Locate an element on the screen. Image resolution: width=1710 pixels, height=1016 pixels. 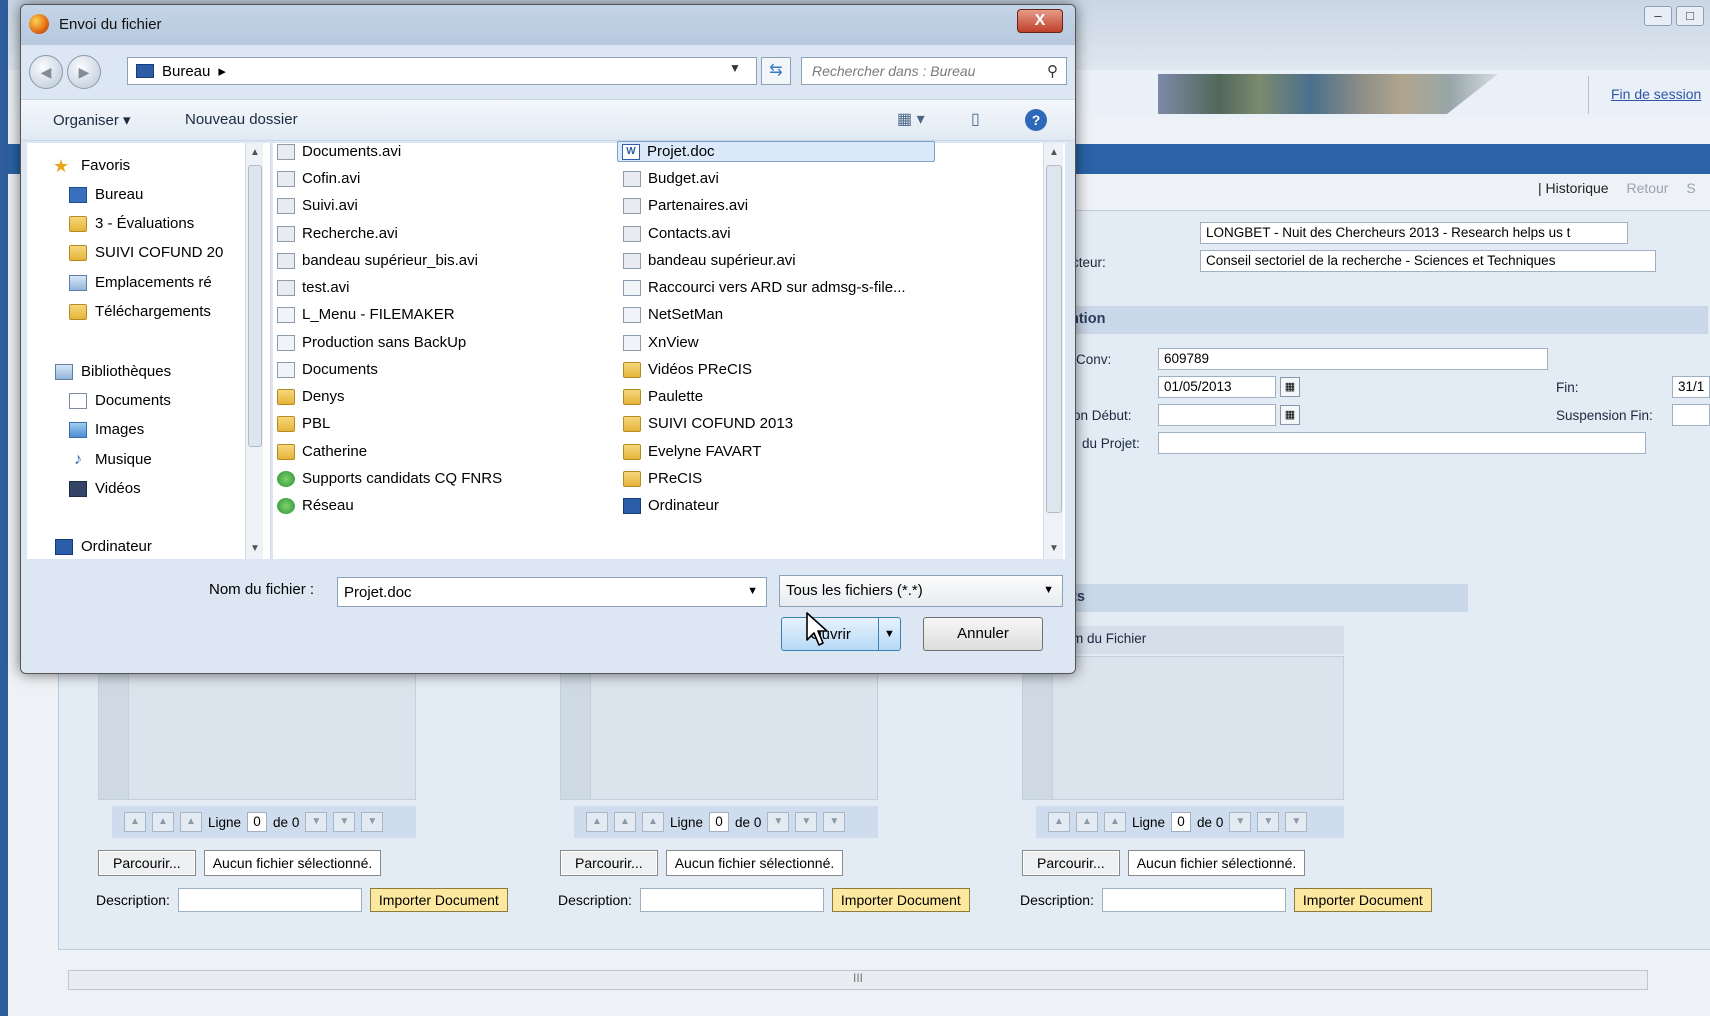
maximize-button: □ is located at coordinates (1690, 16).